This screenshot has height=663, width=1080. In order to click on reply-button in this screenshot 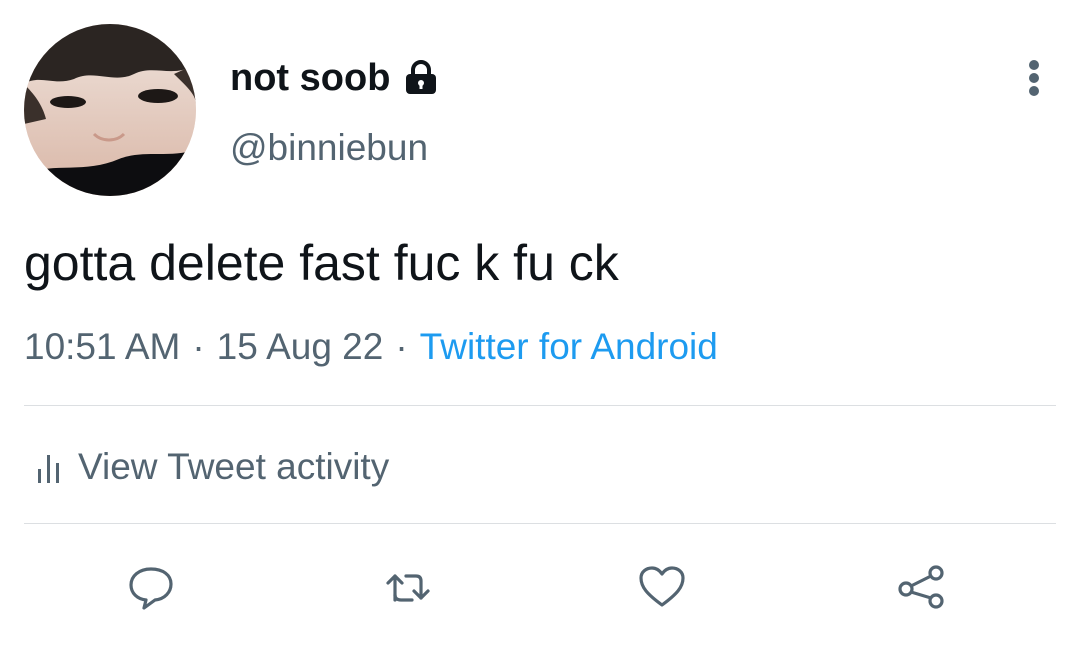, I will do `click(151, 587)`.